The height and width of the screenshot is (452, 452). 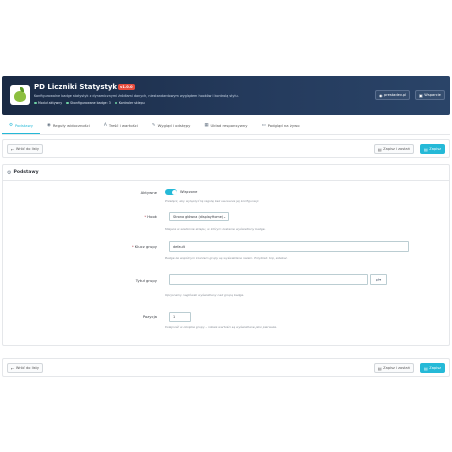 I want to click on bottom-toolbar: ← Wróć do listy ▤ Zapisz i zostań ▤ Zapisz, so click(x=226, y=367).